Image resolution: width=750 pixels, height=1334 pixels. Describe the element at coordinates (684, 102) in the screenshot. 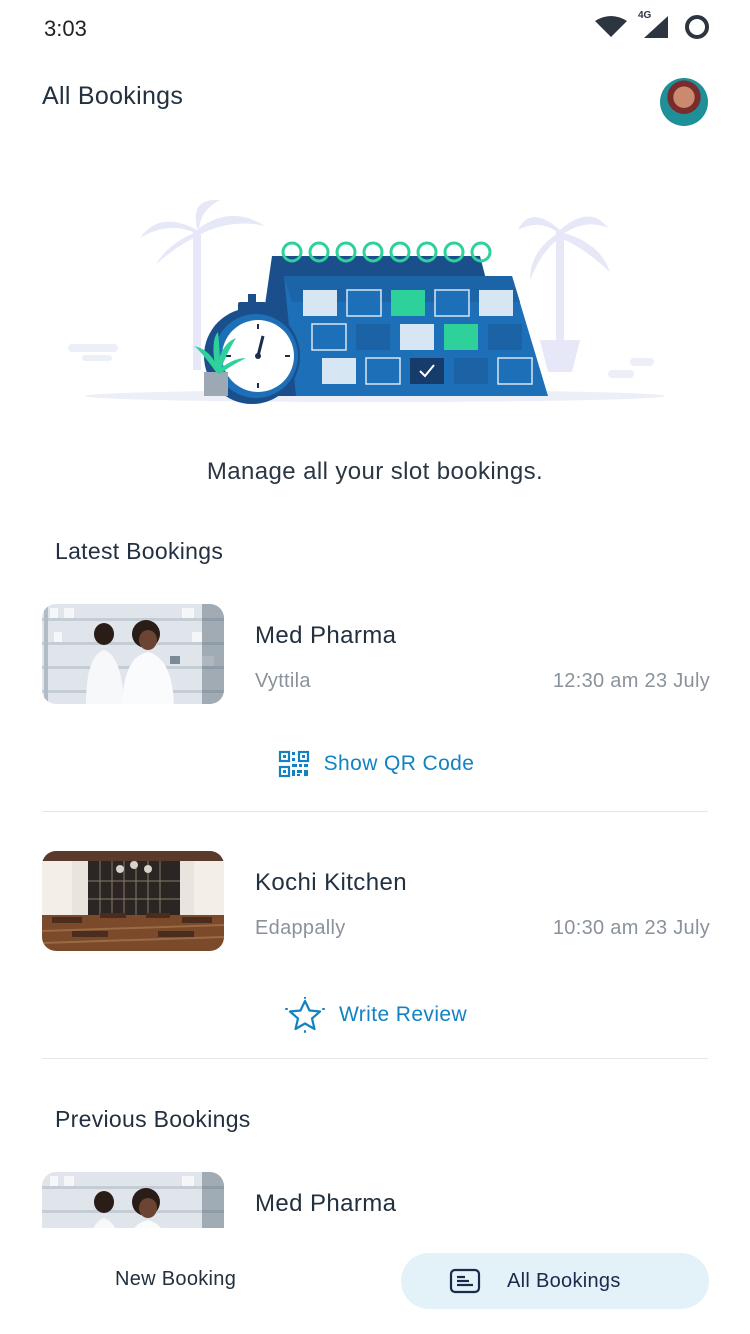

I see `avatar` at that location.